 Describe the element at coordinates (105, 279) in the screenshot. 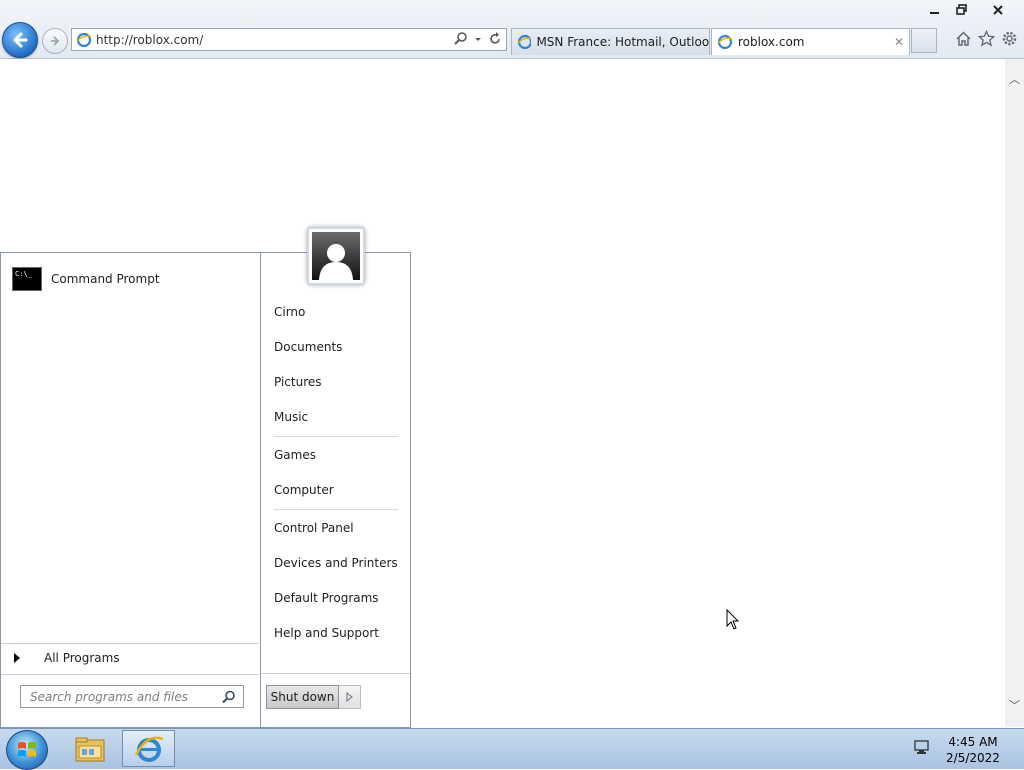

I see `pinned-item-label: Command Prompt` at that location.